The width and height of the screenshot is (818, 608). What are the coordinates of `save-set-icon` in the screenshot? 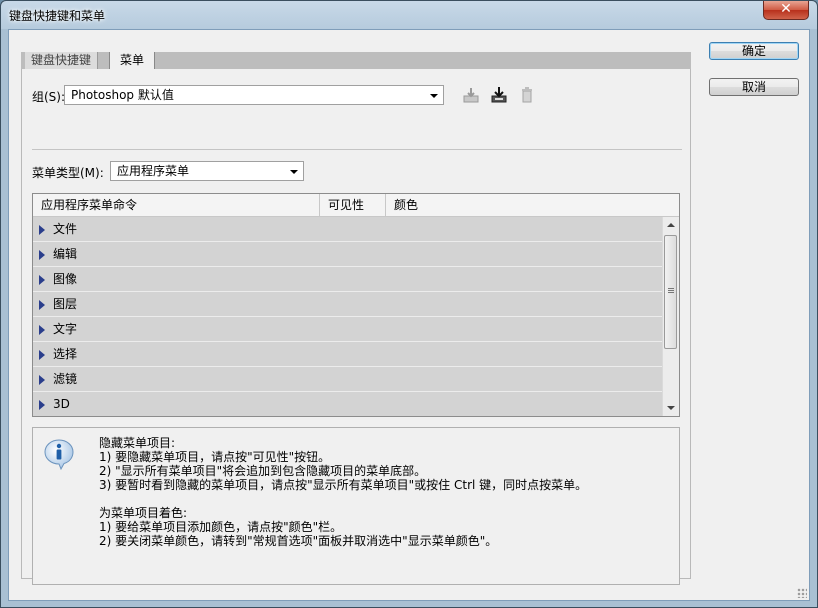 It's located at (471, 95).